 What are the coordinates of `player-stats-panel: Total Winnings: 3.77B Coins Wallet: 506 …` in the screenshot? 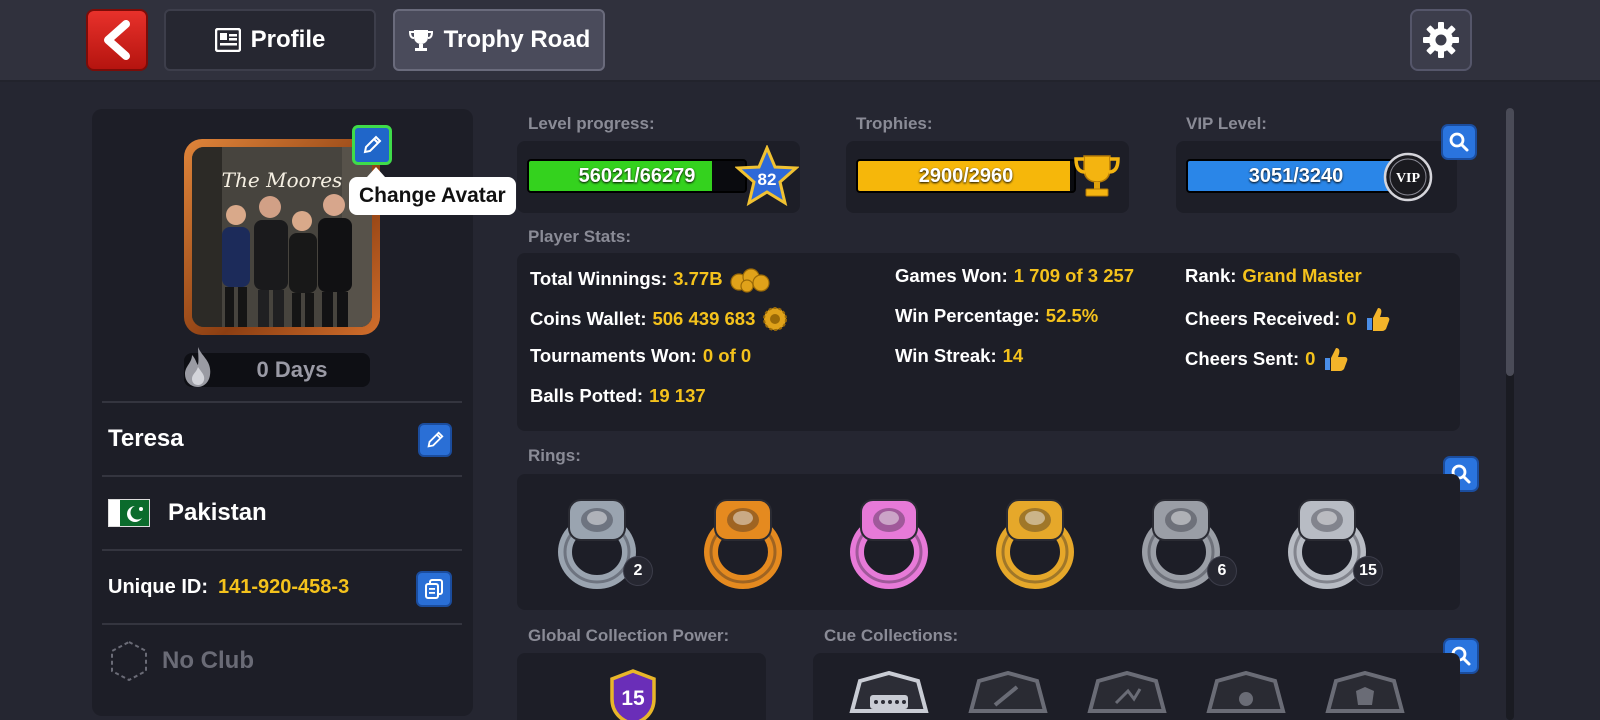 It's located at (988, 342).